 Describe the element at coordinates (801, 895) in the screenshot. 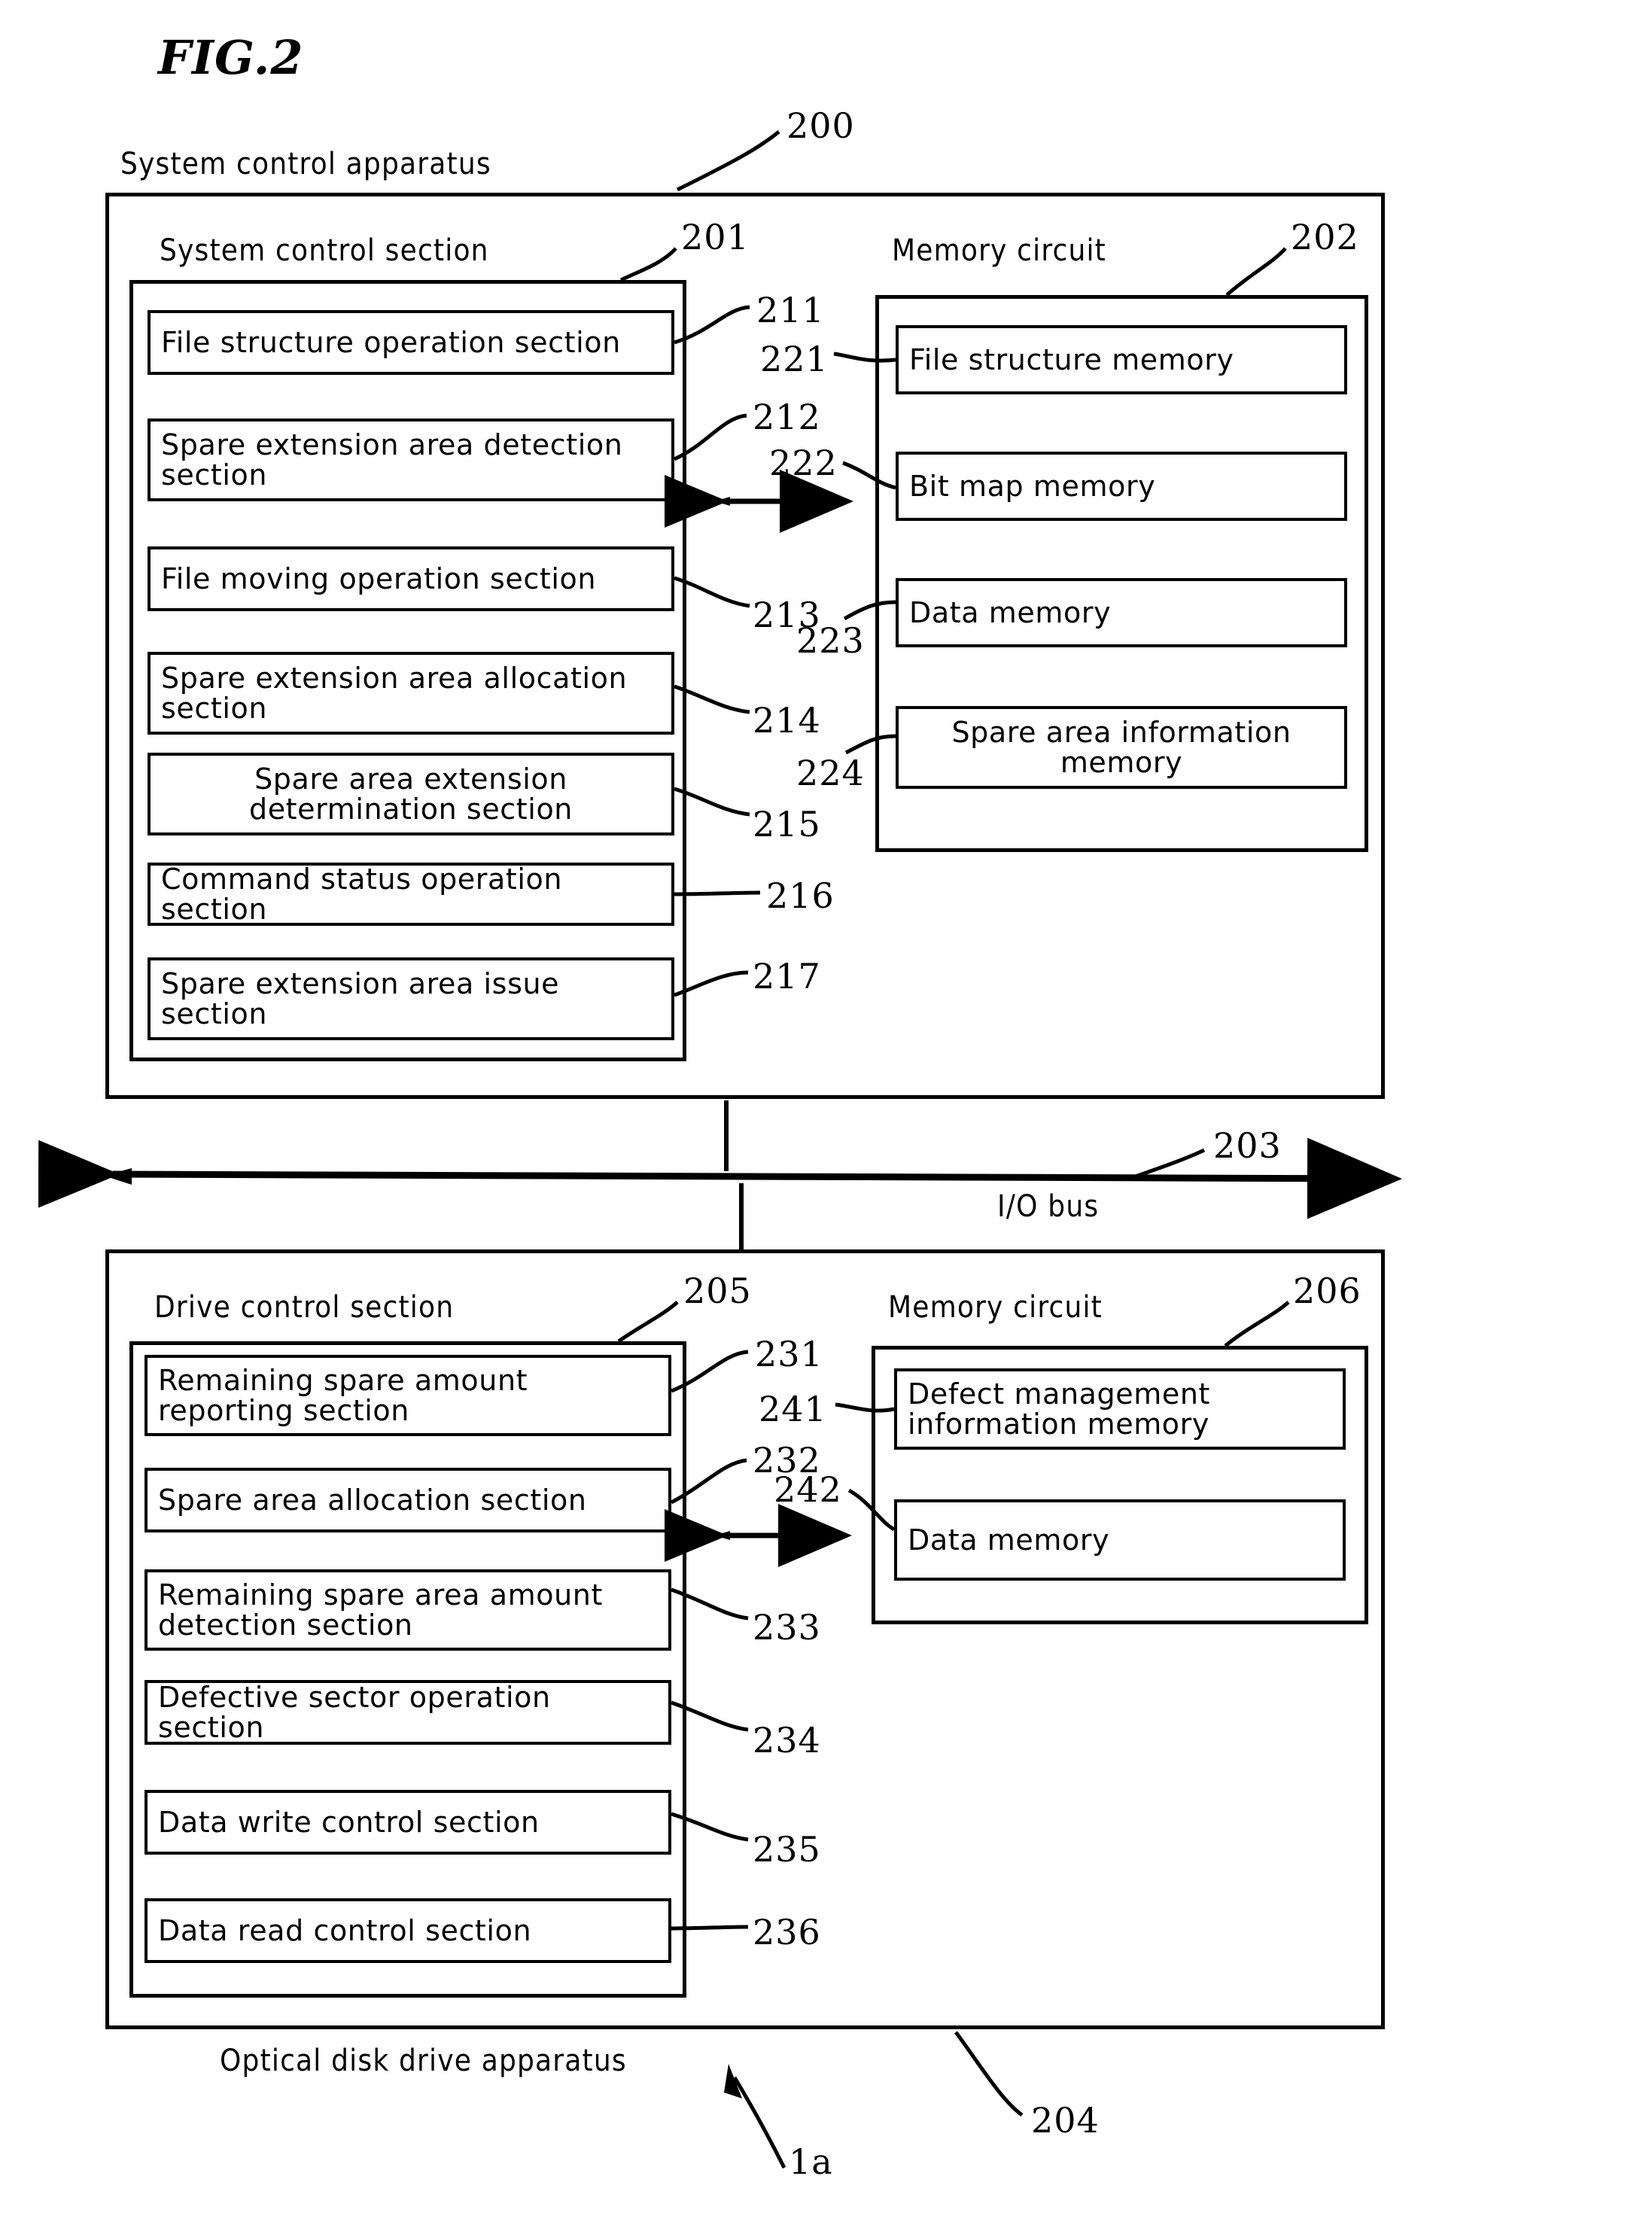

I see `ref-216: 216` at that location.